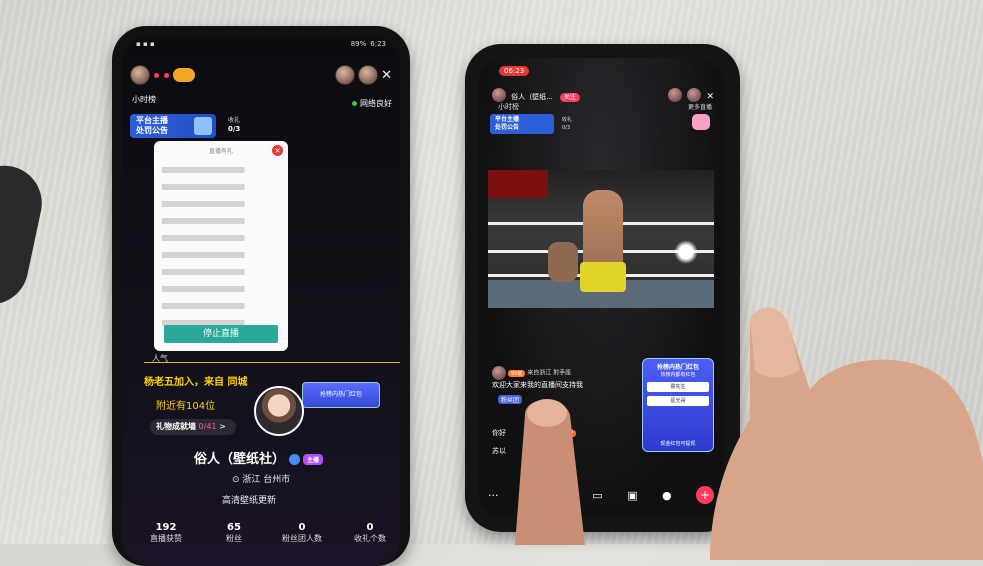  I want to click on stop-live-button: 停止直播, so click(221, 334).